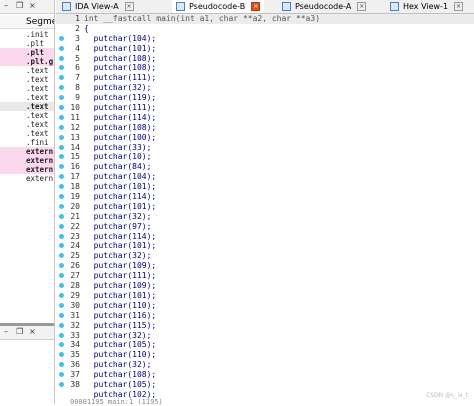  What do you see at coordinates (265, 98) in the screenshot?
I see `code-line: 9 putchar(119);` at bounding box center [265, 98].